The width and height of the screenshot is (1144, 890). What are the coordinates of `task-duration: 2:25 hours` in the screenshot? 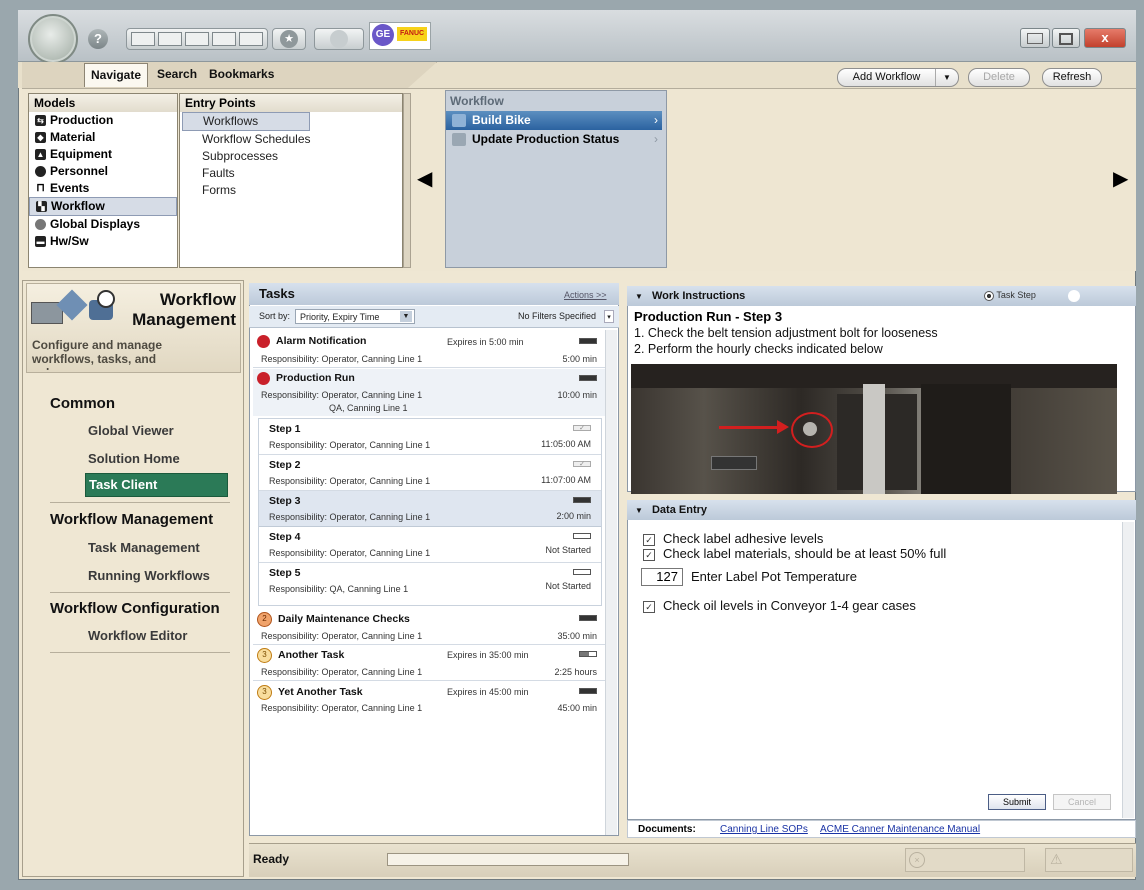 It's located at (575, 672).